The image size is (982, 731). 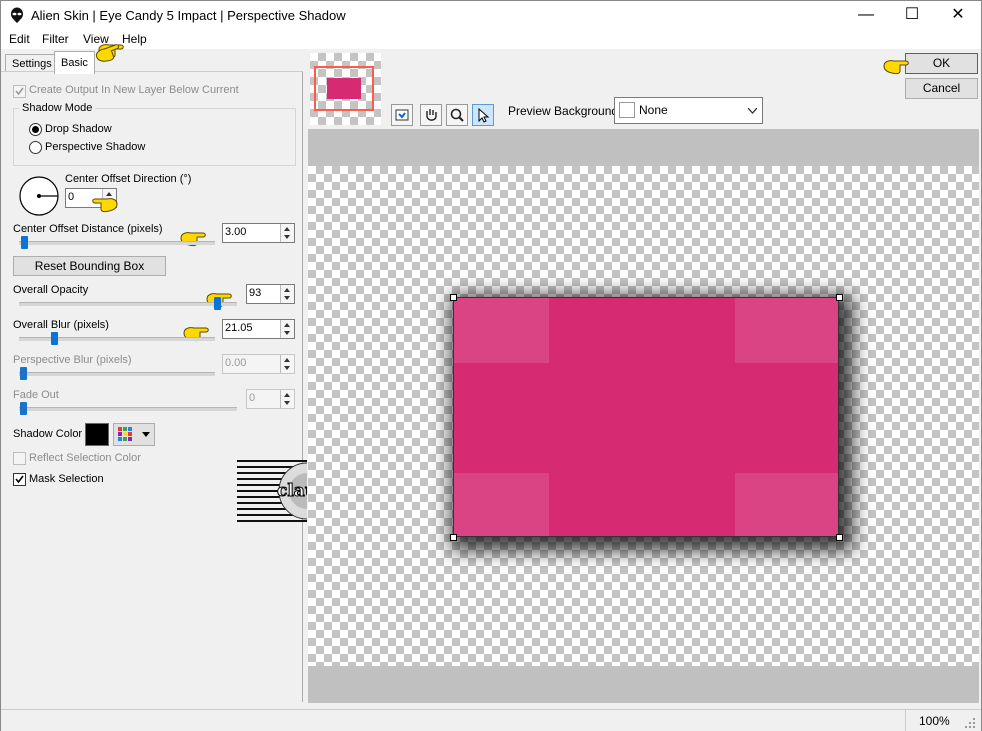 I want to click on overall-blur-spinner: 21.05, so click(x=258, y=329).